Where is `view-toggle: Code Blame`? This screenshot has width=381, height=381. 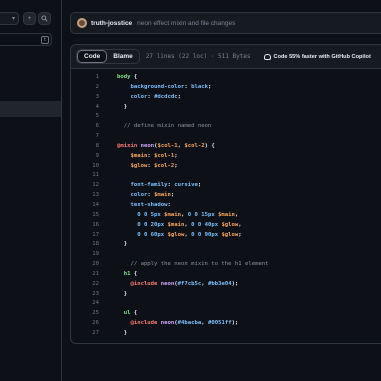 view-toggle: Code Blame is located at coordinates (108, 56).